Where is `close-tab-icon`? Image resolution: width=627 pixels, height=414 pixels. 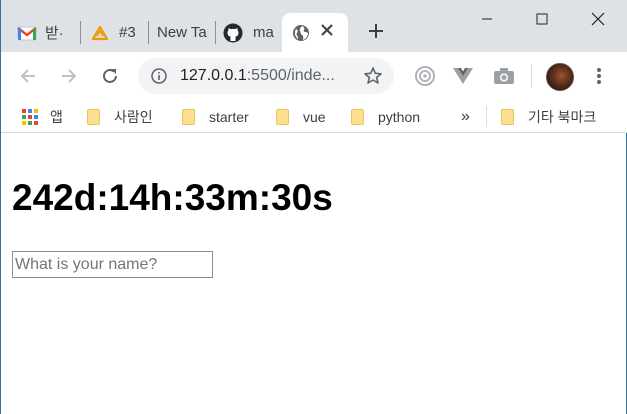
close-tab-icon is located at coordinates (327, 32).